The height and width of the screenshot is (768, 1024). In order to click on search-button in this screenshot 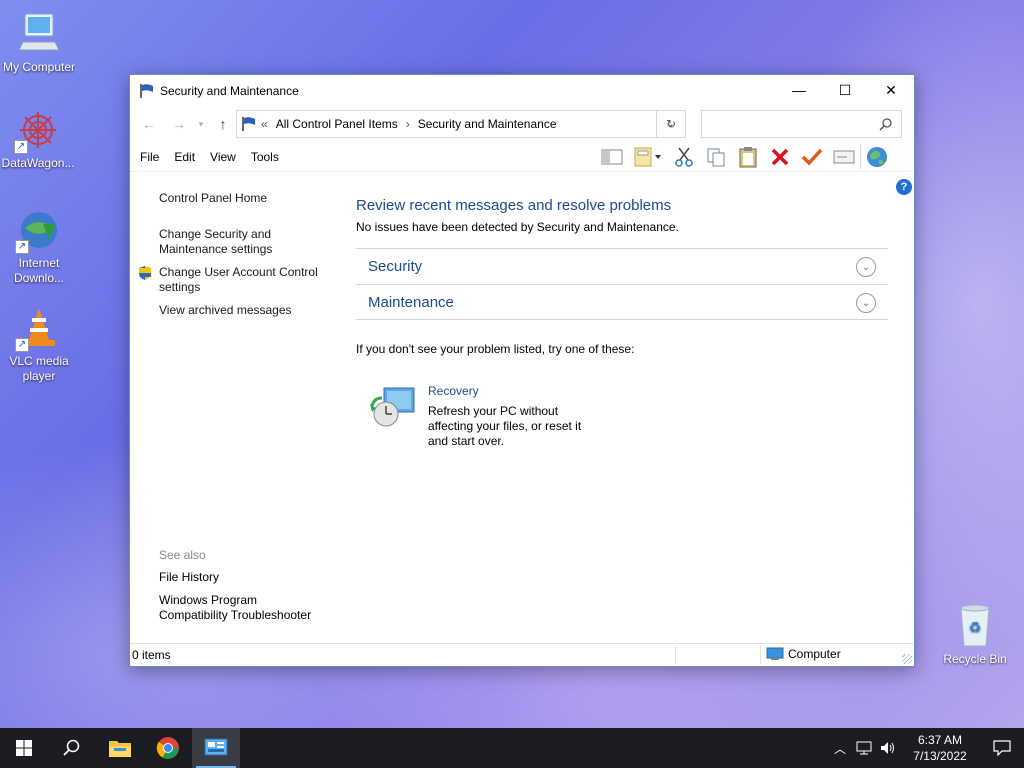, I will do `click(72, 748)`.